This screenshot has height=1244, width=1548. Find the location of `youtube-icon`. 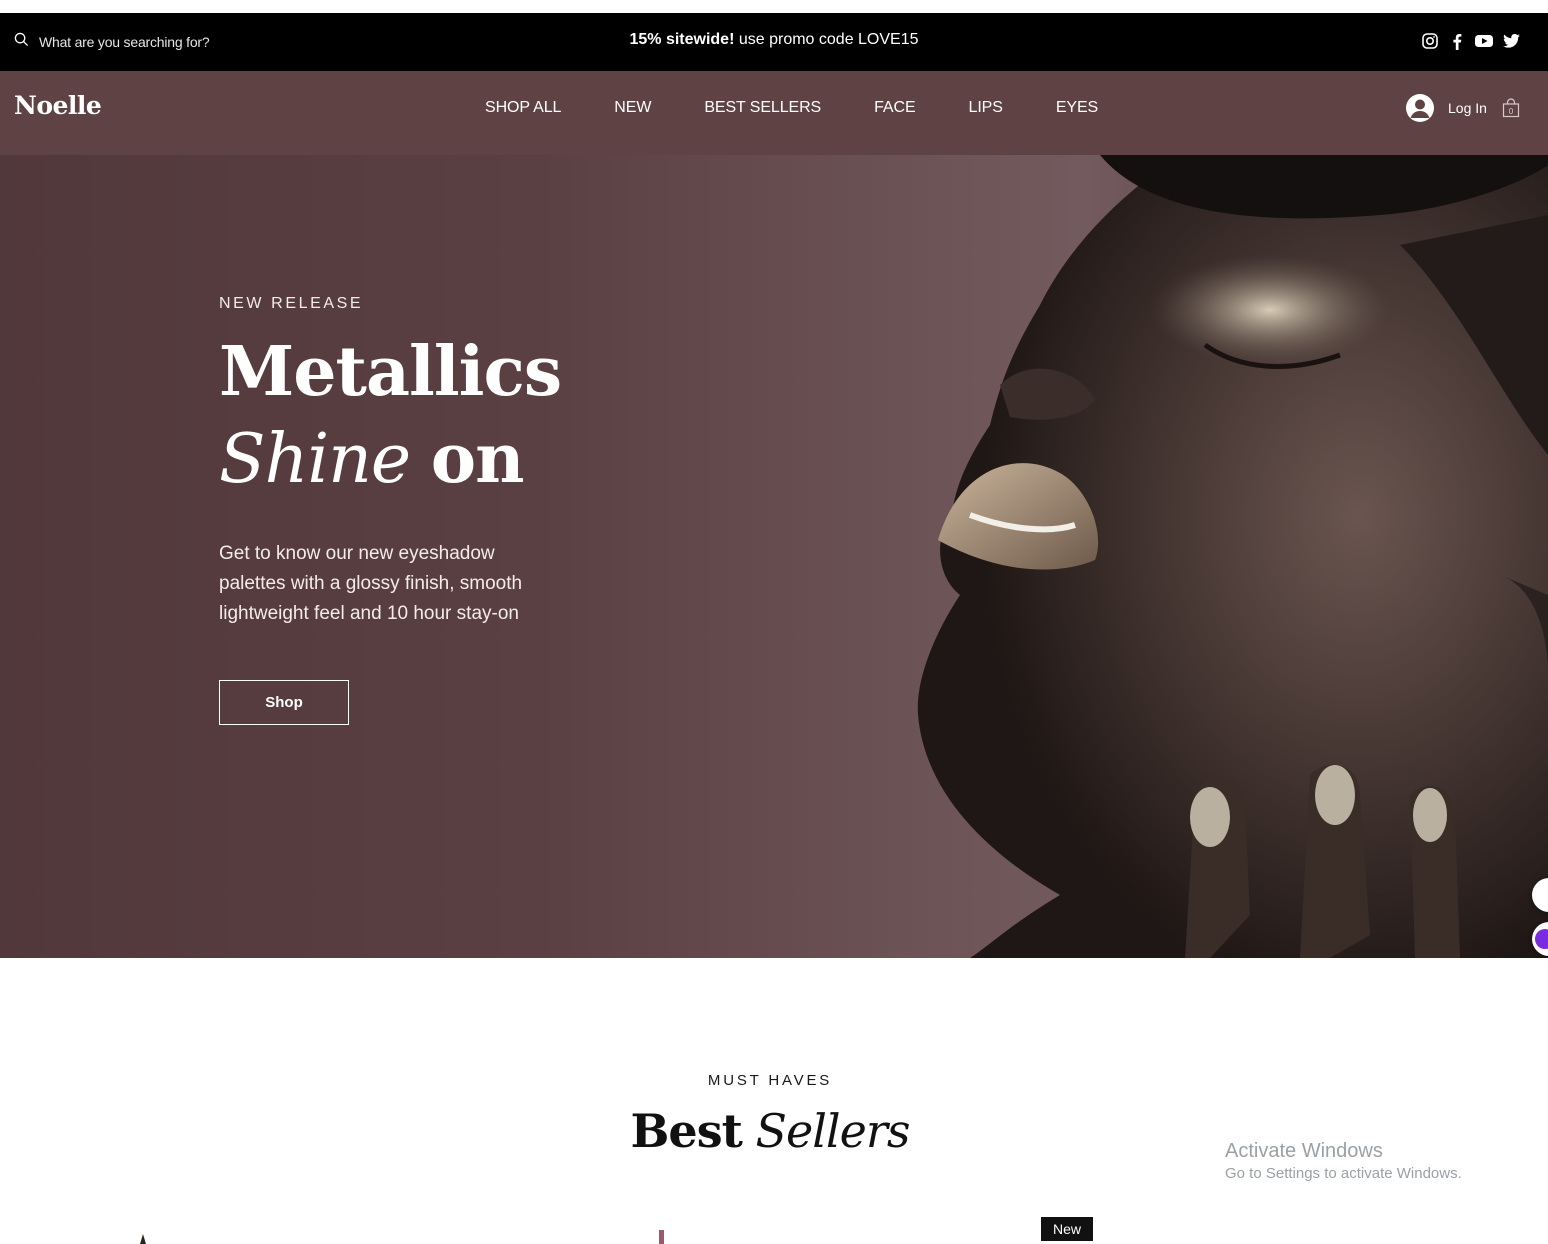

youtube-icon is located at coordinates (1484, 41).